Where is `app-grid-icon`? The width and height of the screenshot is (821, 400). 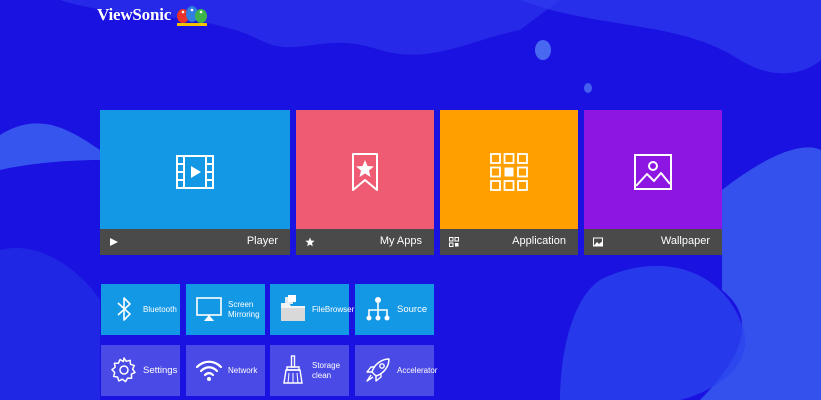 app-grid-icon is located at coordinates (509, 172).